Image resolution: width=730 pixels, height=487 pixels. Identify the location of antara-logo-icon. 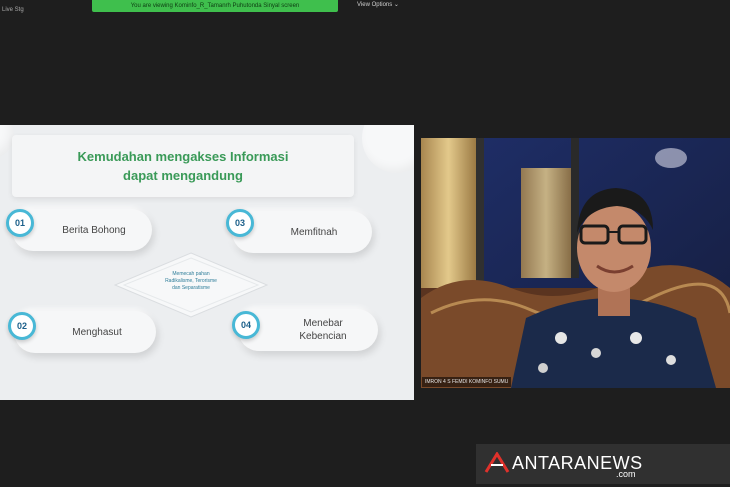
(497, 462).